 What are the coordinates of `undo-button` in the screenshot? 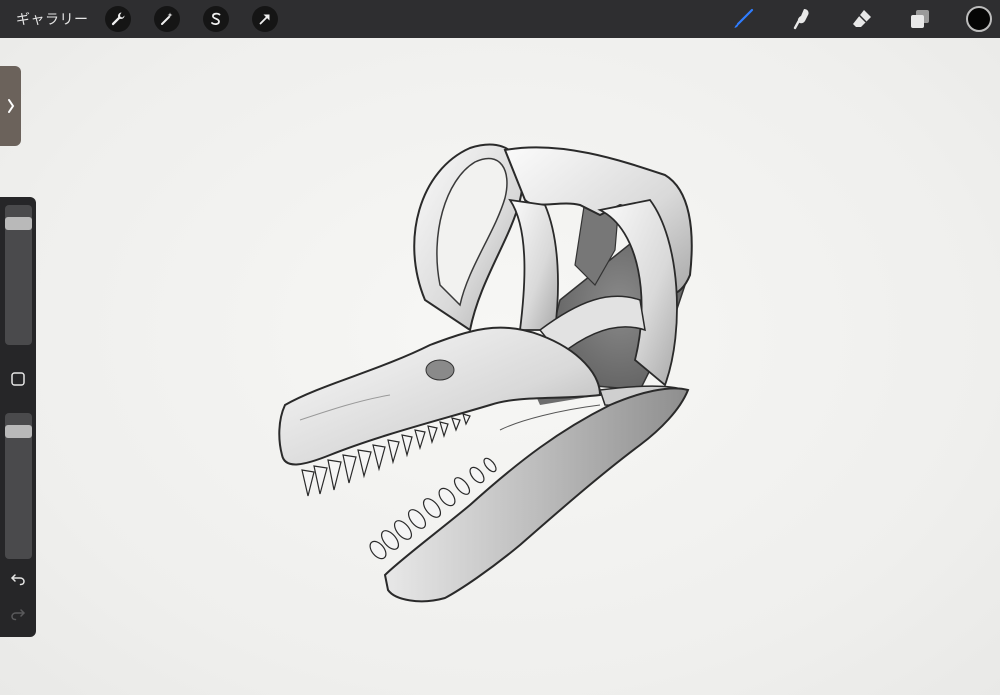 It's located at (18, 579).